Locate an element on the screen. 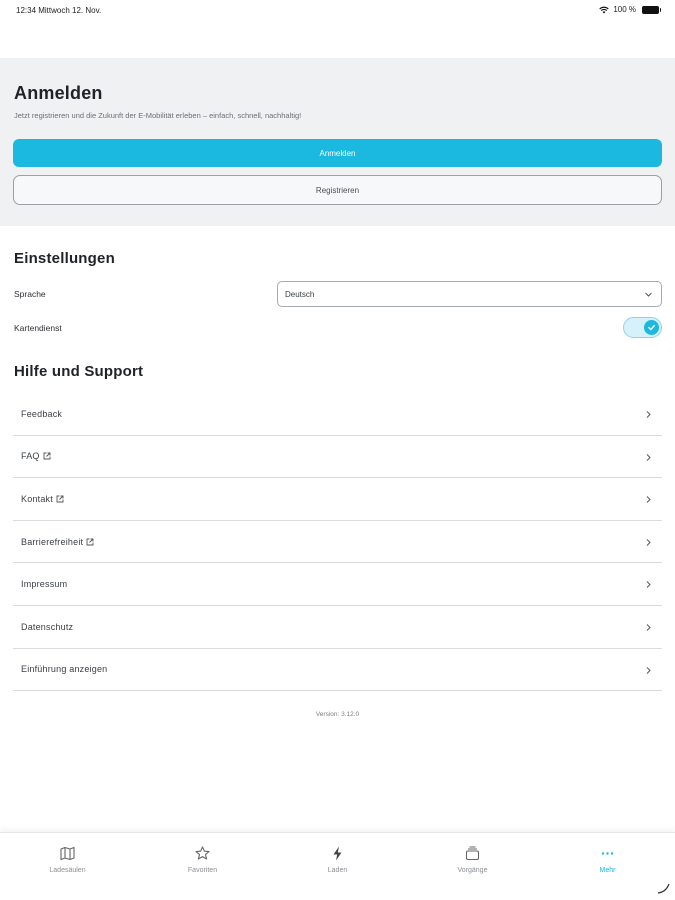  tab-label: Ladesäulen is located at coordinates (67, 870).